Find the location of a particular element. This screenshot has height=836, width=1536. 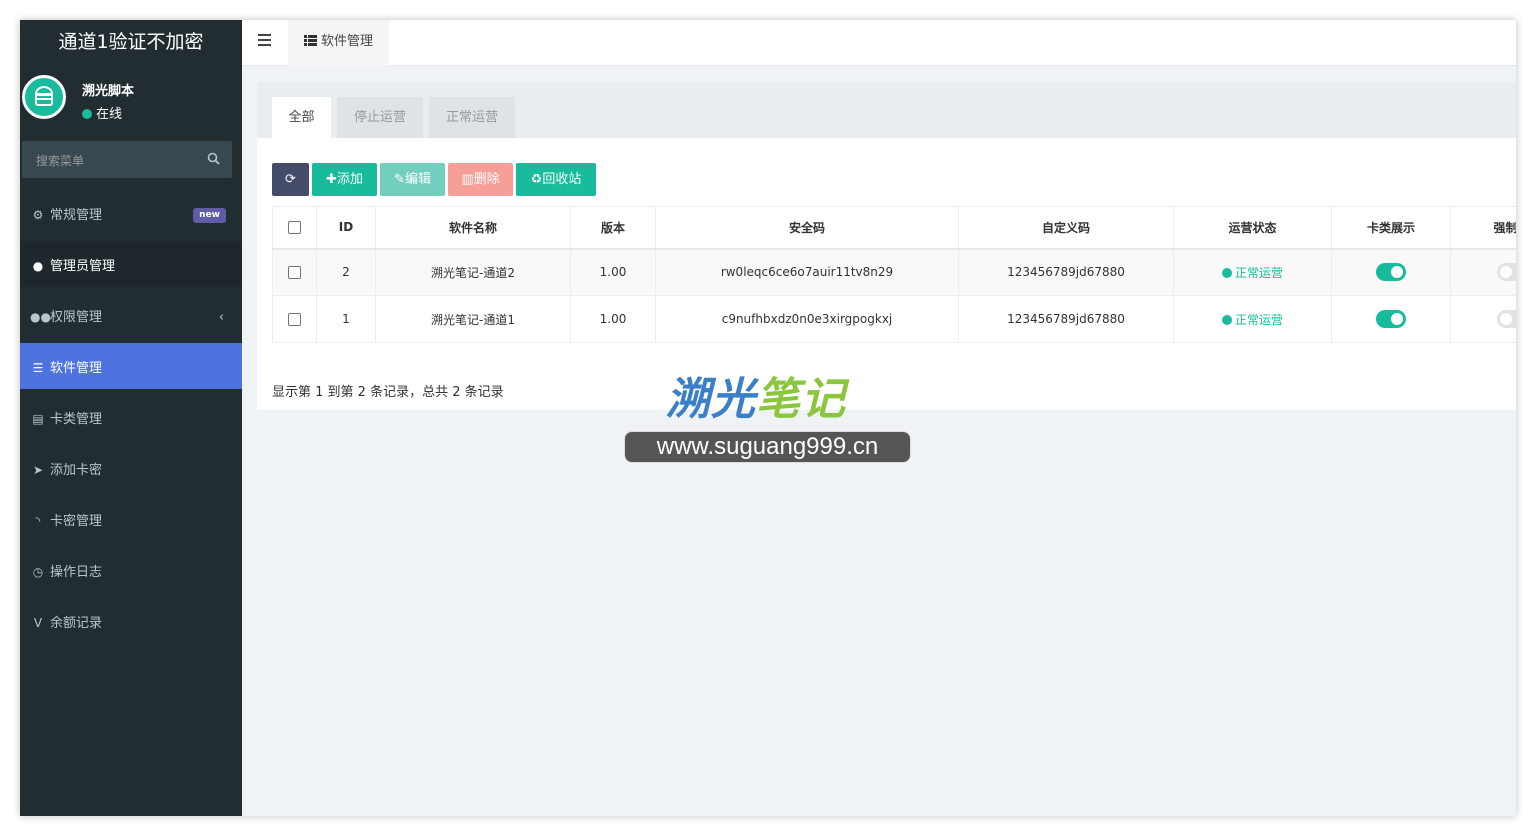

list-icon: ☰ is located at coordinates (38, 368).